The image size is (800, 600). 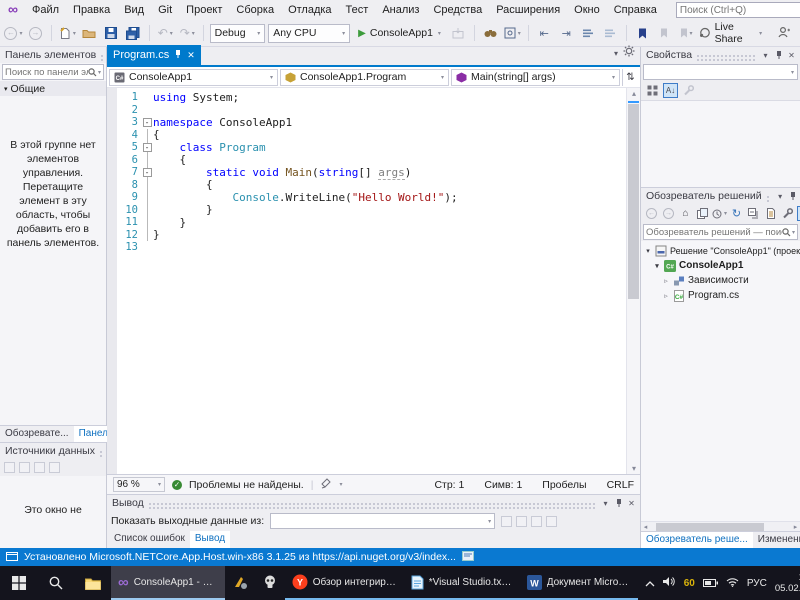 I want to click on code-cleanup-icon, so click(x=326, y=484).